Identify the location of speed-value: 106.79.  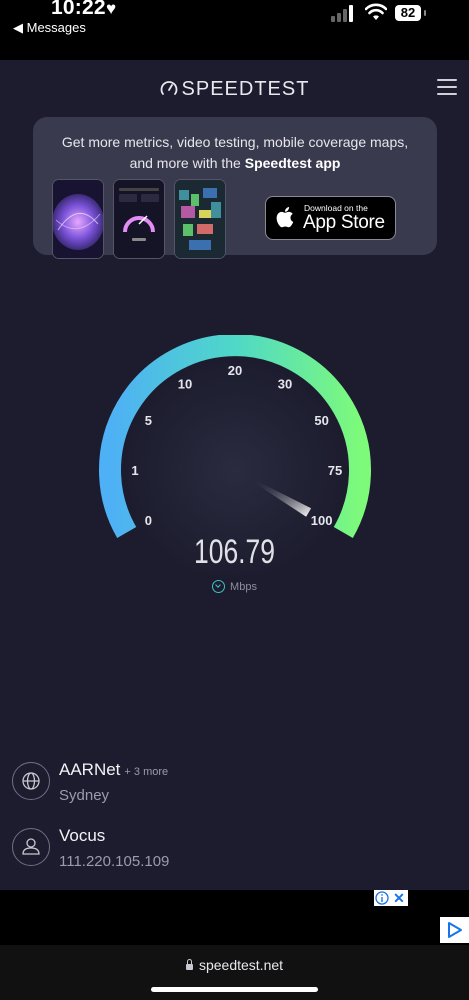
(234, 552).